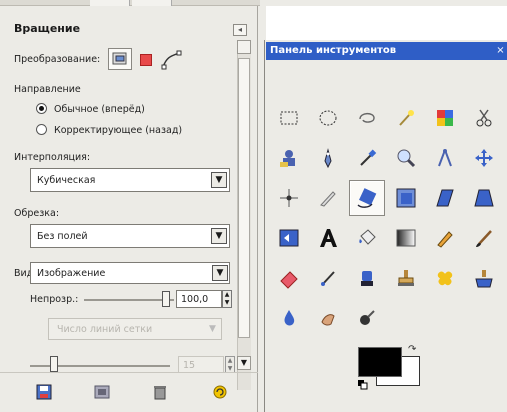 The height and width of the screenshot is (412, 507). I want to click on lasso-icon, so click(367, 117).